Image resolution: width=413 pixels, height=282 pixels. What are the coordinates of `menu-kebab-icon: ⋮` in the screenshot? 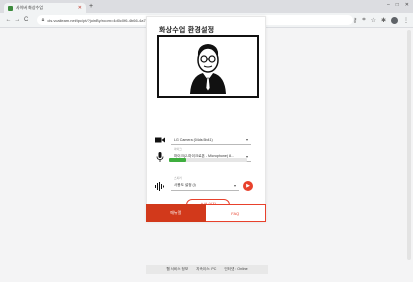 It's located at (406, 20).